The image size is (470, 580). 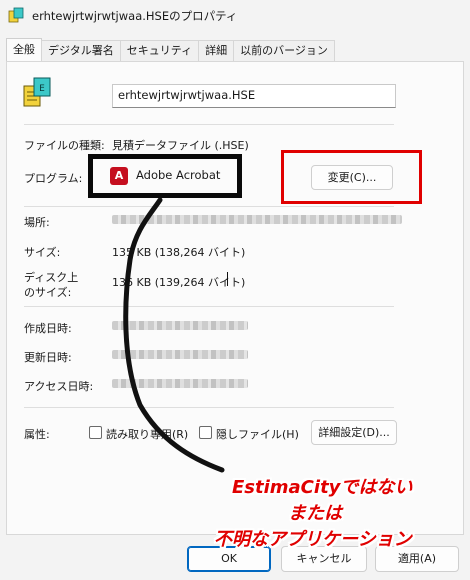 What do you see at coordinates (119, 176) in the screenshot?
I see `acrobat-icon: A` at bounding box center [119, 176].